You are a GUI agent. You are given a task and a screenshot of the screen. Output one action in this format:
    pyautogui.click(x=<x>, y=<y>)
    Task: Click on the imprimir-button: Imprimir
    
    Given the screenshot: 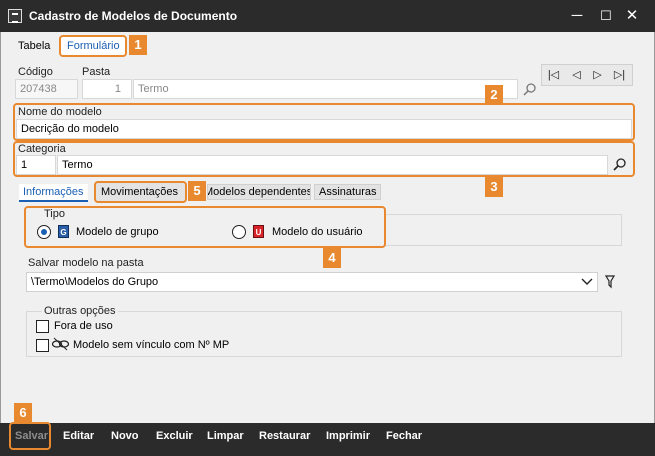 What is the action you would take?
    pyautogui.click(x=348, y=436)
    